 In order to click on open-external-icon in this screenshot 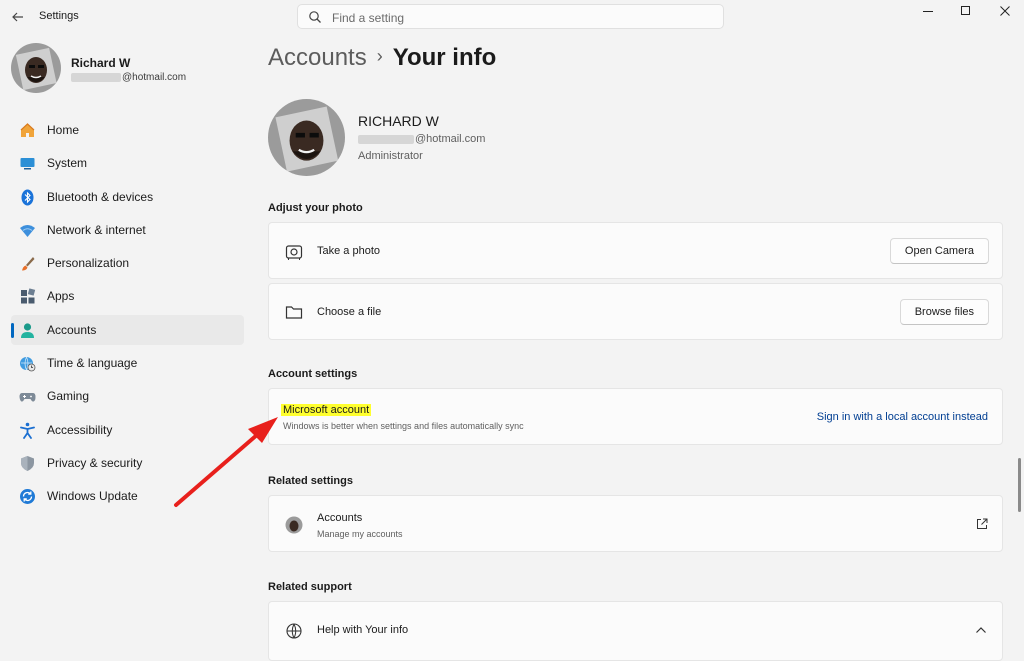, I will do `click(982, 524)`.